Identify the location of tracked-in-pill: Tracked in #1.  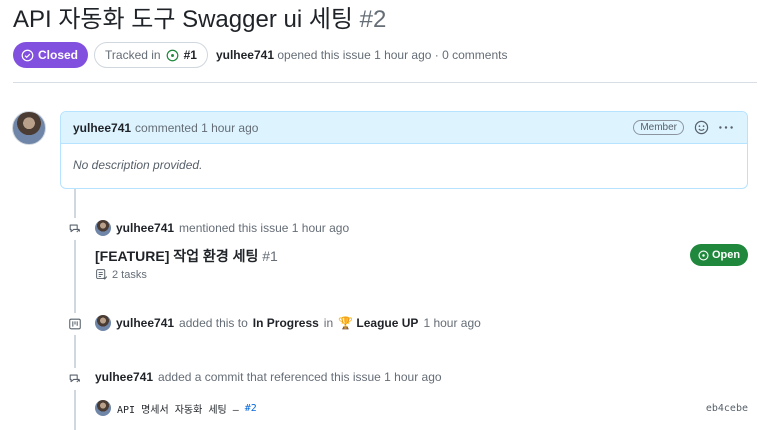
(151, 55).